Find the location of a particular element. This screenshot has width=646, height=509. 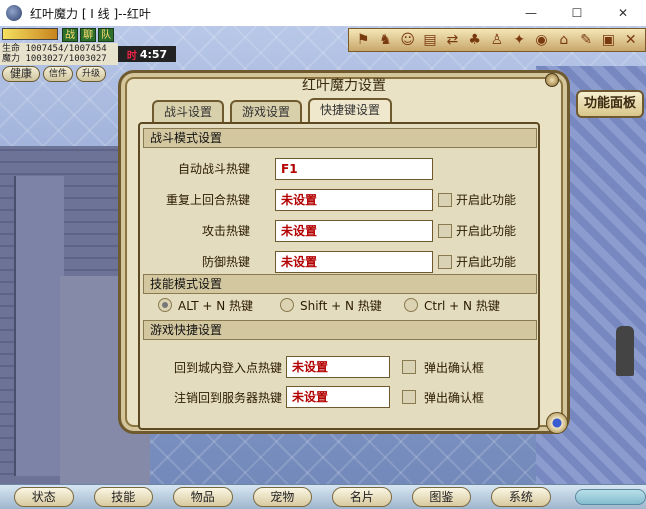

eye-icon: ◉ is located at coordinates (542, 40).